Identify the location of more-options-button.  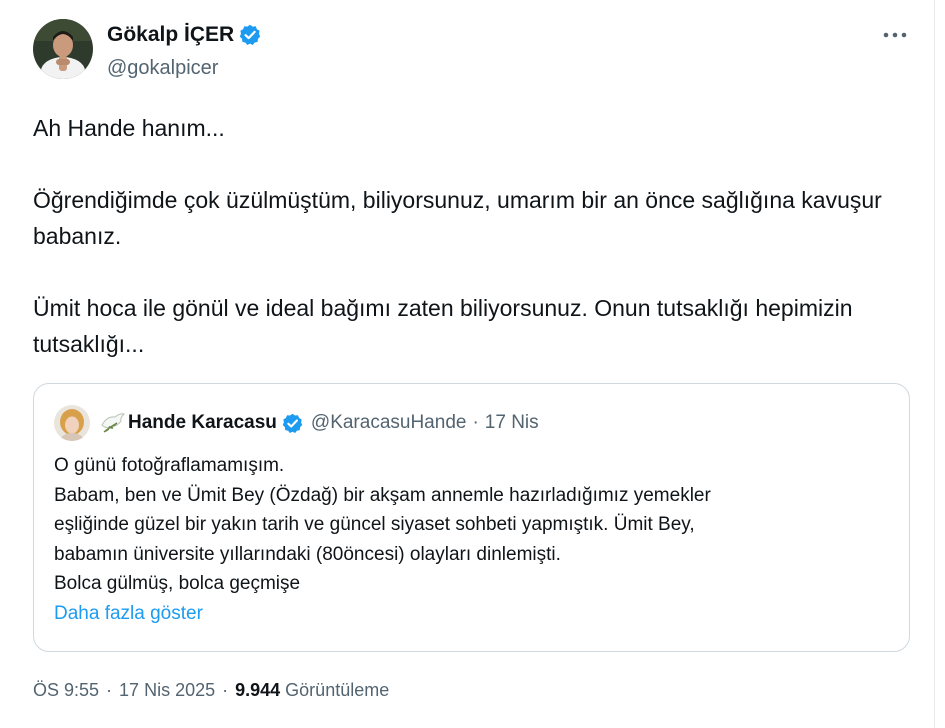
(895, 35).